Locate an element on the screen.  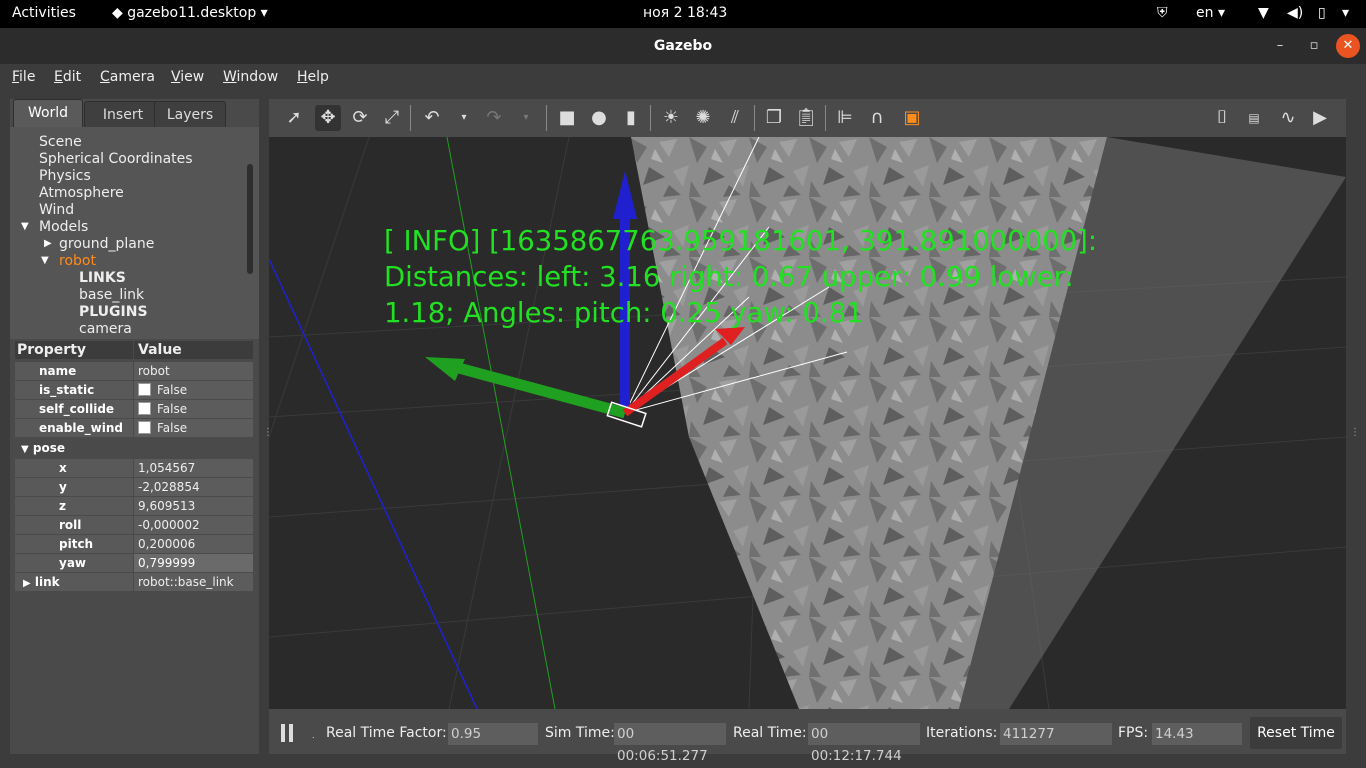
app-menu: ◆ gazebo11.desktop ▾ is located at coordinates (190, 13).